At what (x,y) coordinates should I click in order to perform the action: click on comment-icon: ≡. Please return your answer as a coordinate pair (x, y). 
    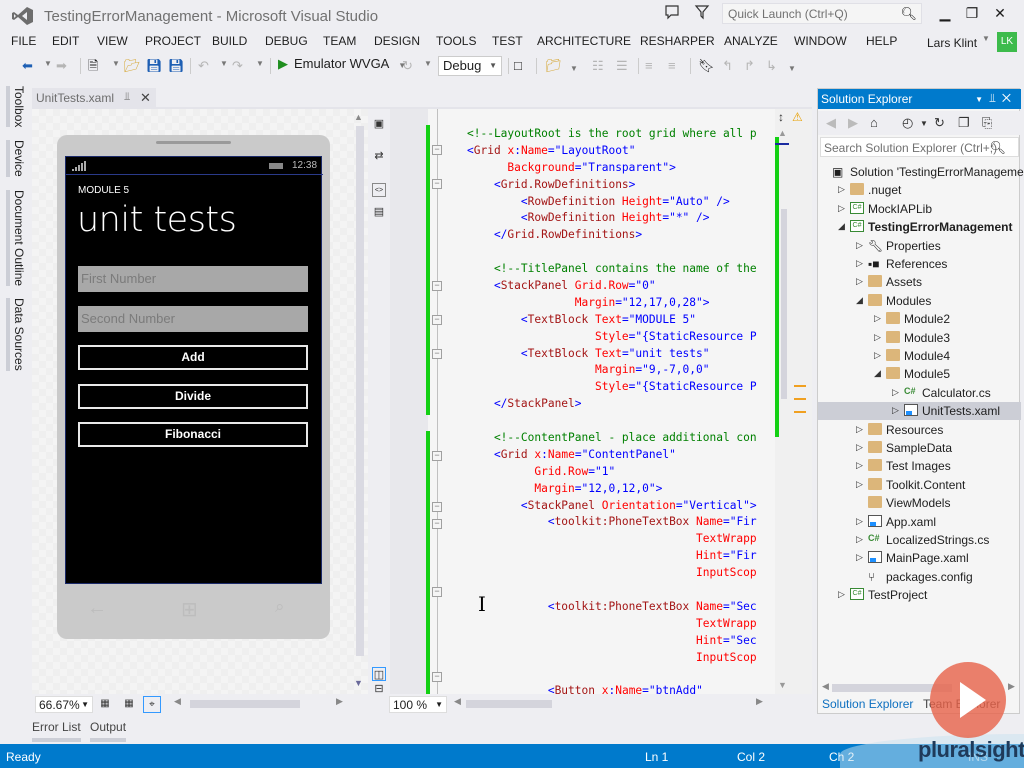
    Looking at the image, I should click on (649, 66).